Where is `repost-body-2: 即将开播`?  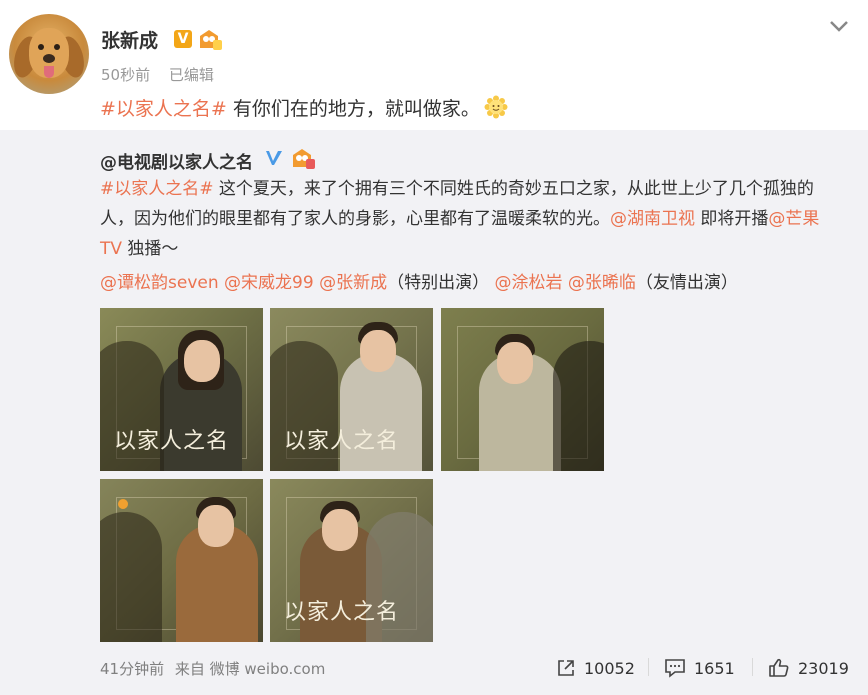 repost-body-2: 即将开播 is located at coordinates (732, 219).